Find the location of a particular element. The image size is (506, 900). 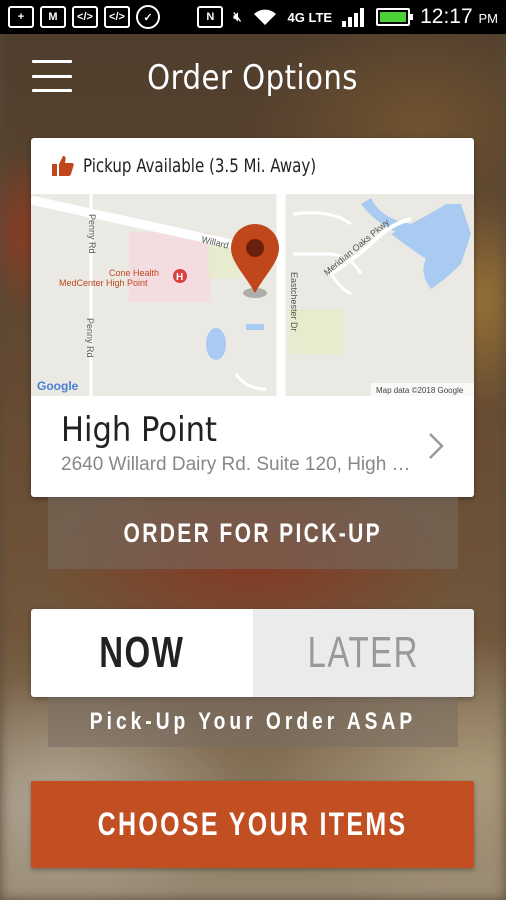

svg-text: H is located at coordinates (179, 277).